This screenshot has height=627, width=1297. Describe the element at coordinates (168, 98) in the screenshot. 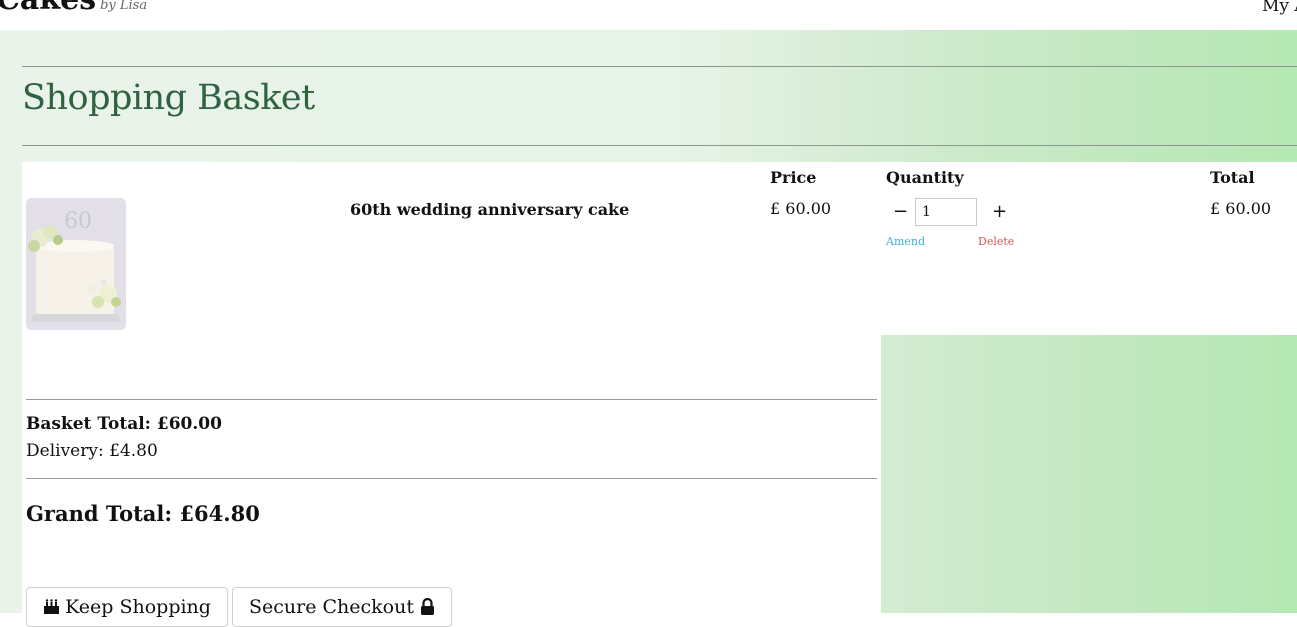

I see `page-title: Shopping Basket` at that location.